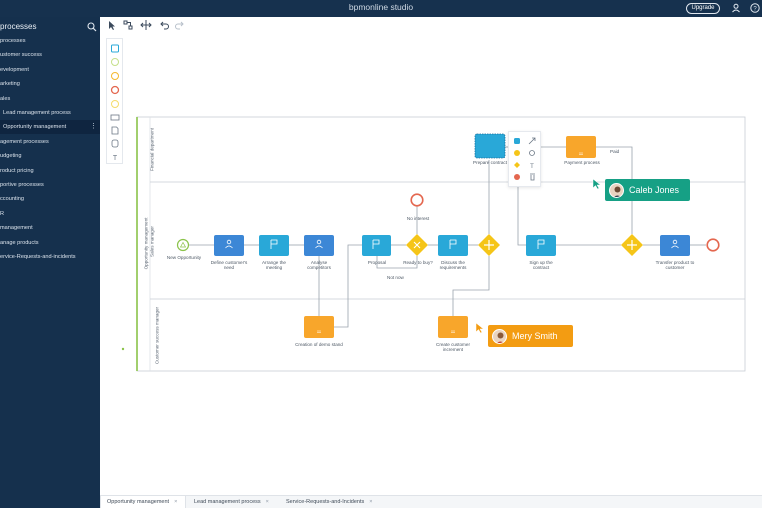 This screenshot has width=762, height=508. I want to click on sidebar-item-label: processes, so click(13, 41).